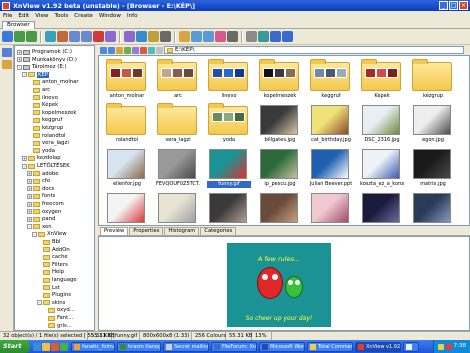  I want to click on details-icon, so click(196, 36).